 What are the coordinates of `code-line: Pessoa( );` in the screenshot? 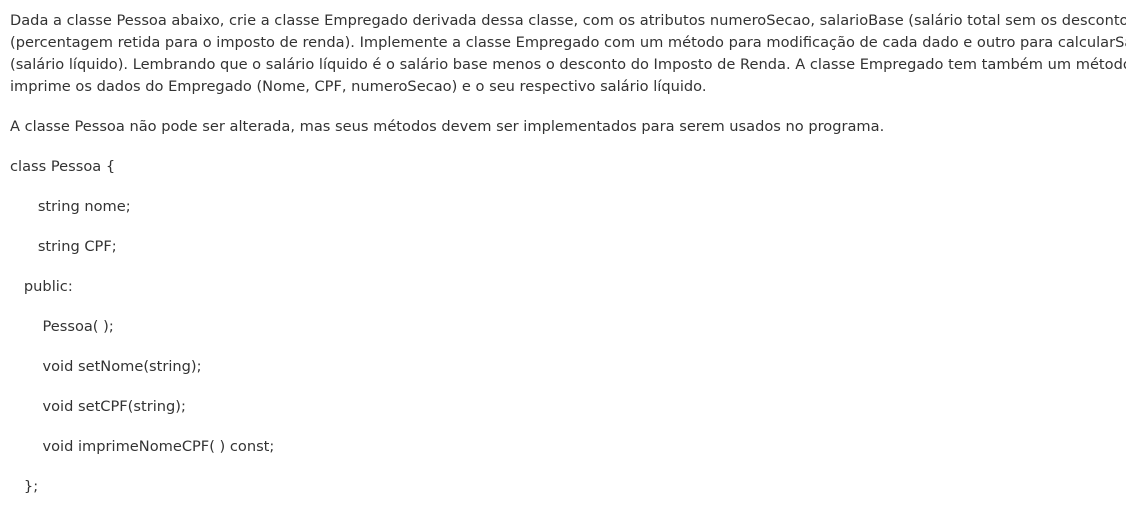 It's located at (62, 326).